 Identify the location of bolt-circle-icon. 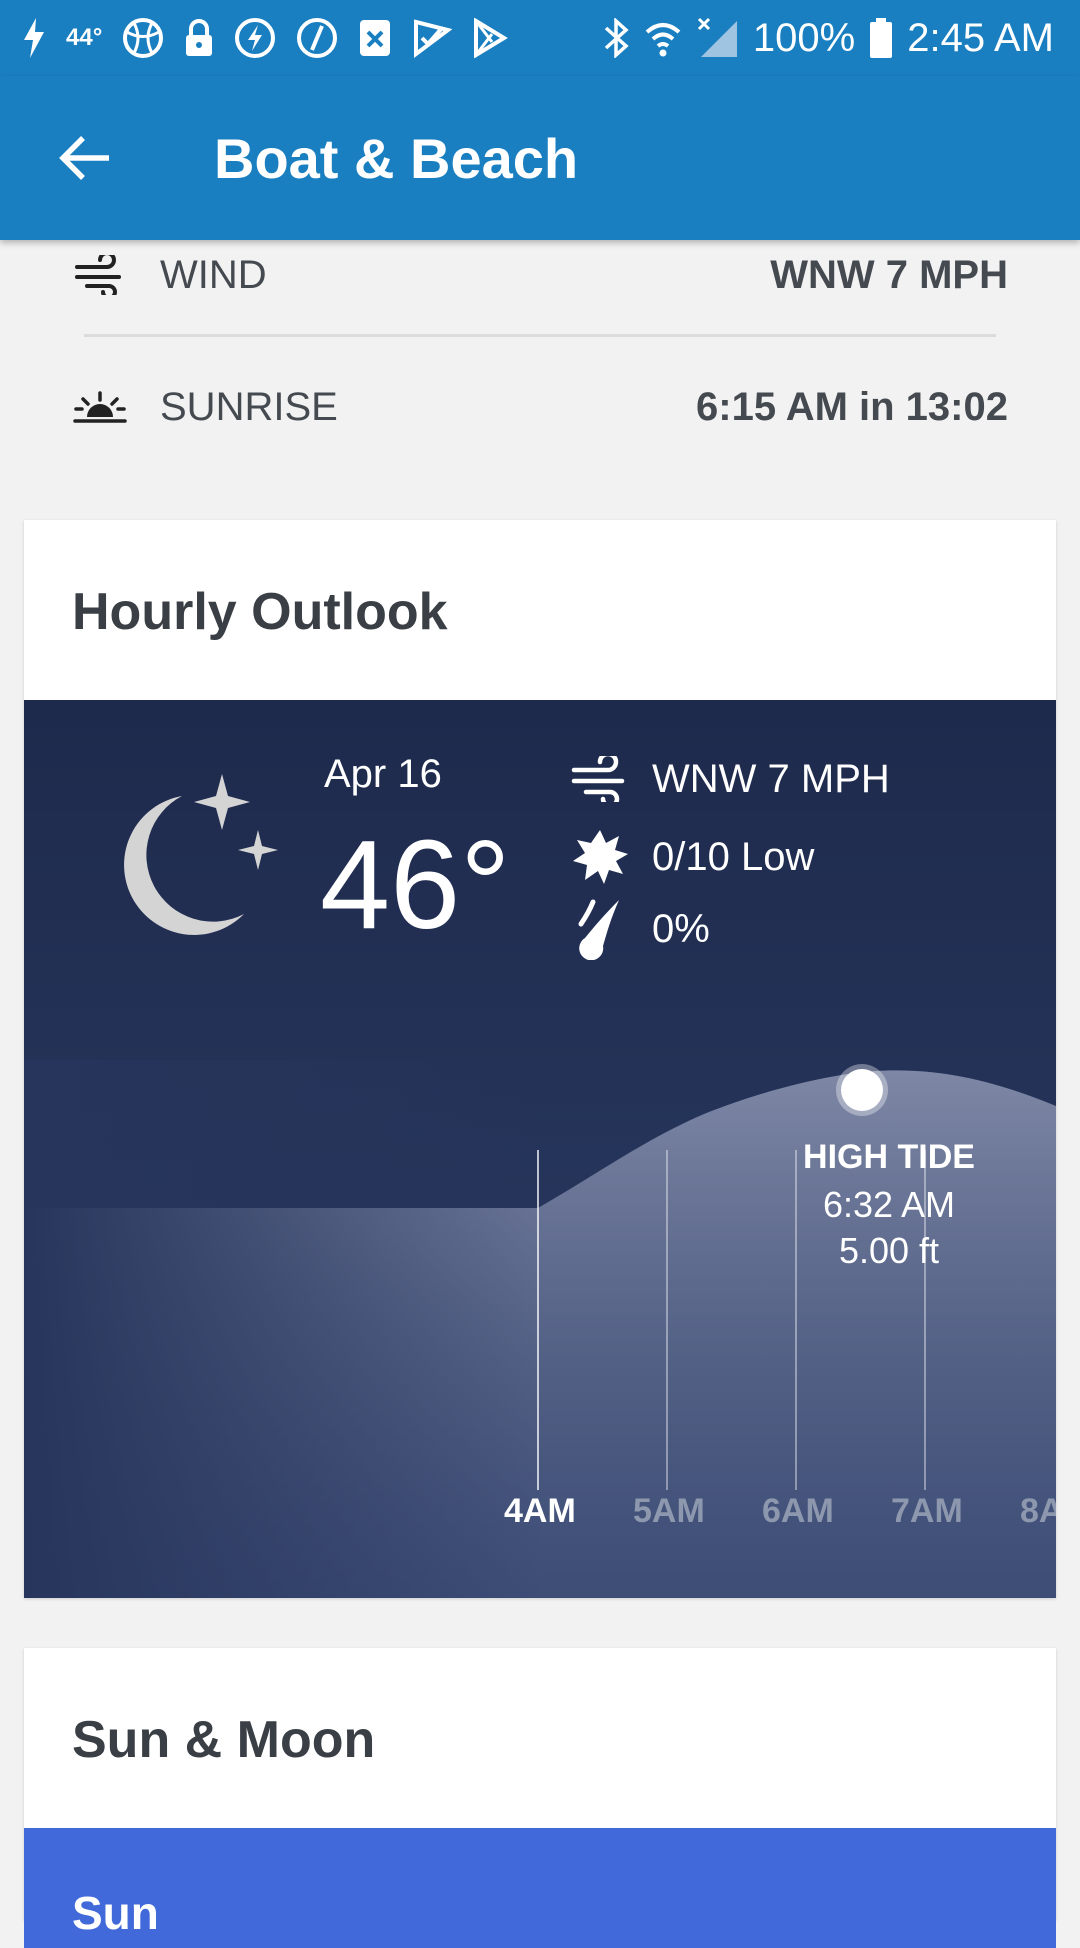
(255, 38).